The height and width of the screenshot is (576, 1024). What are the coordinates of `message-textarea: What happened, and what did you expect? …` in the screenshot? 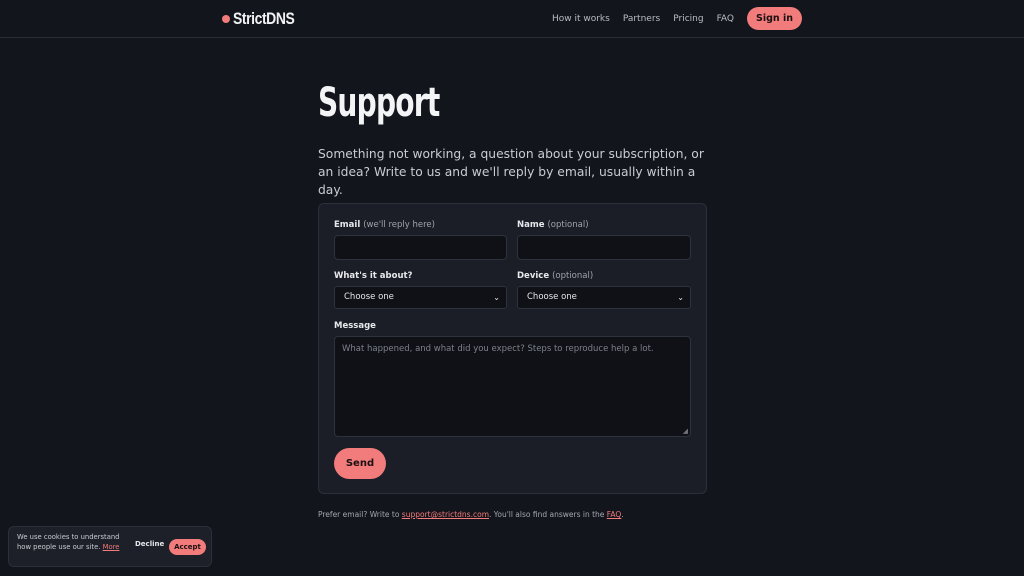 It's located at (512, 386).